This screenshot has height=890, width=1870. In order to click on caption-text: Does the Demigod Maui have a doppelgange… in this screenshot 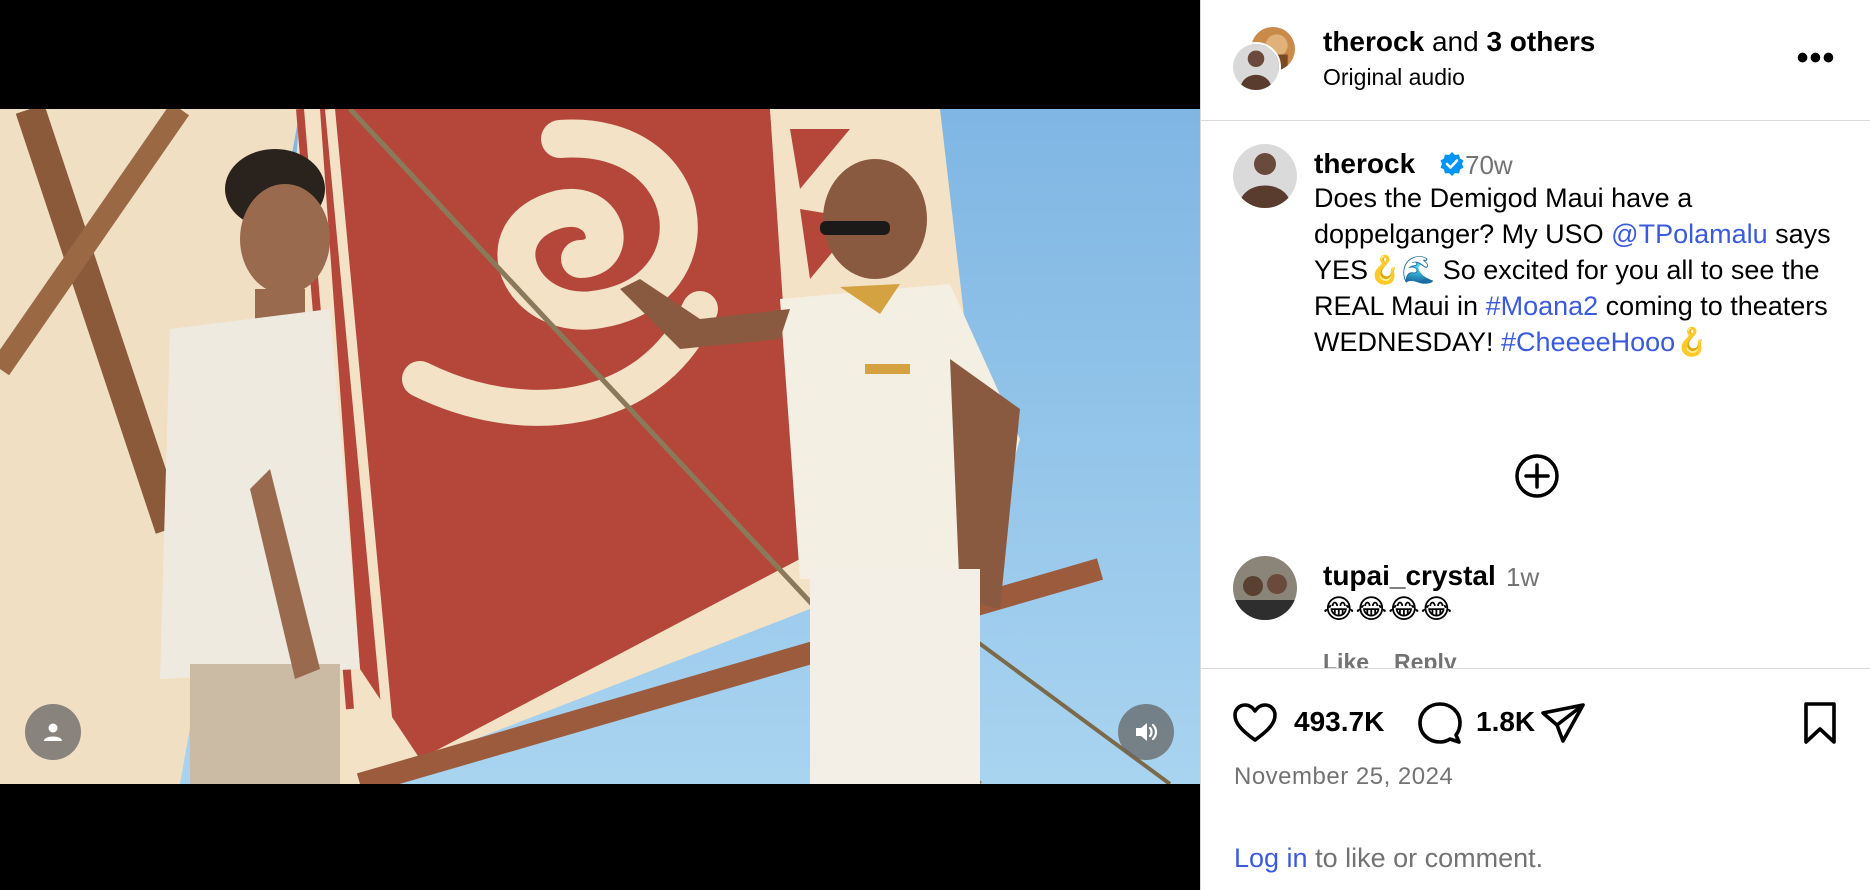, I will do `click(1574, 270)`.